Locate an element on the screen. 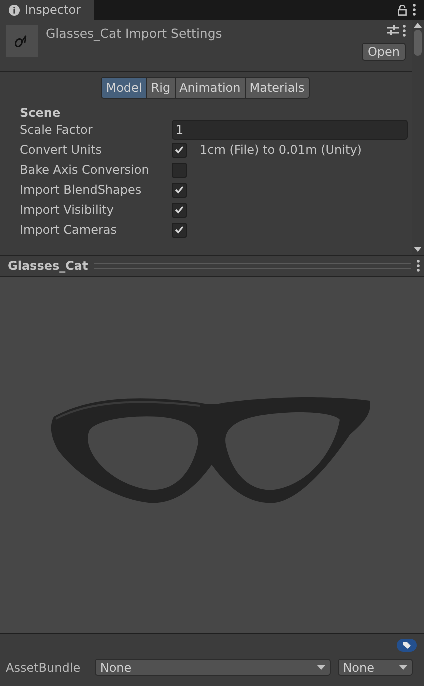 This screenshot has width=424, height=686. bundle-dropdown: None is located at coordinates (213, 667).